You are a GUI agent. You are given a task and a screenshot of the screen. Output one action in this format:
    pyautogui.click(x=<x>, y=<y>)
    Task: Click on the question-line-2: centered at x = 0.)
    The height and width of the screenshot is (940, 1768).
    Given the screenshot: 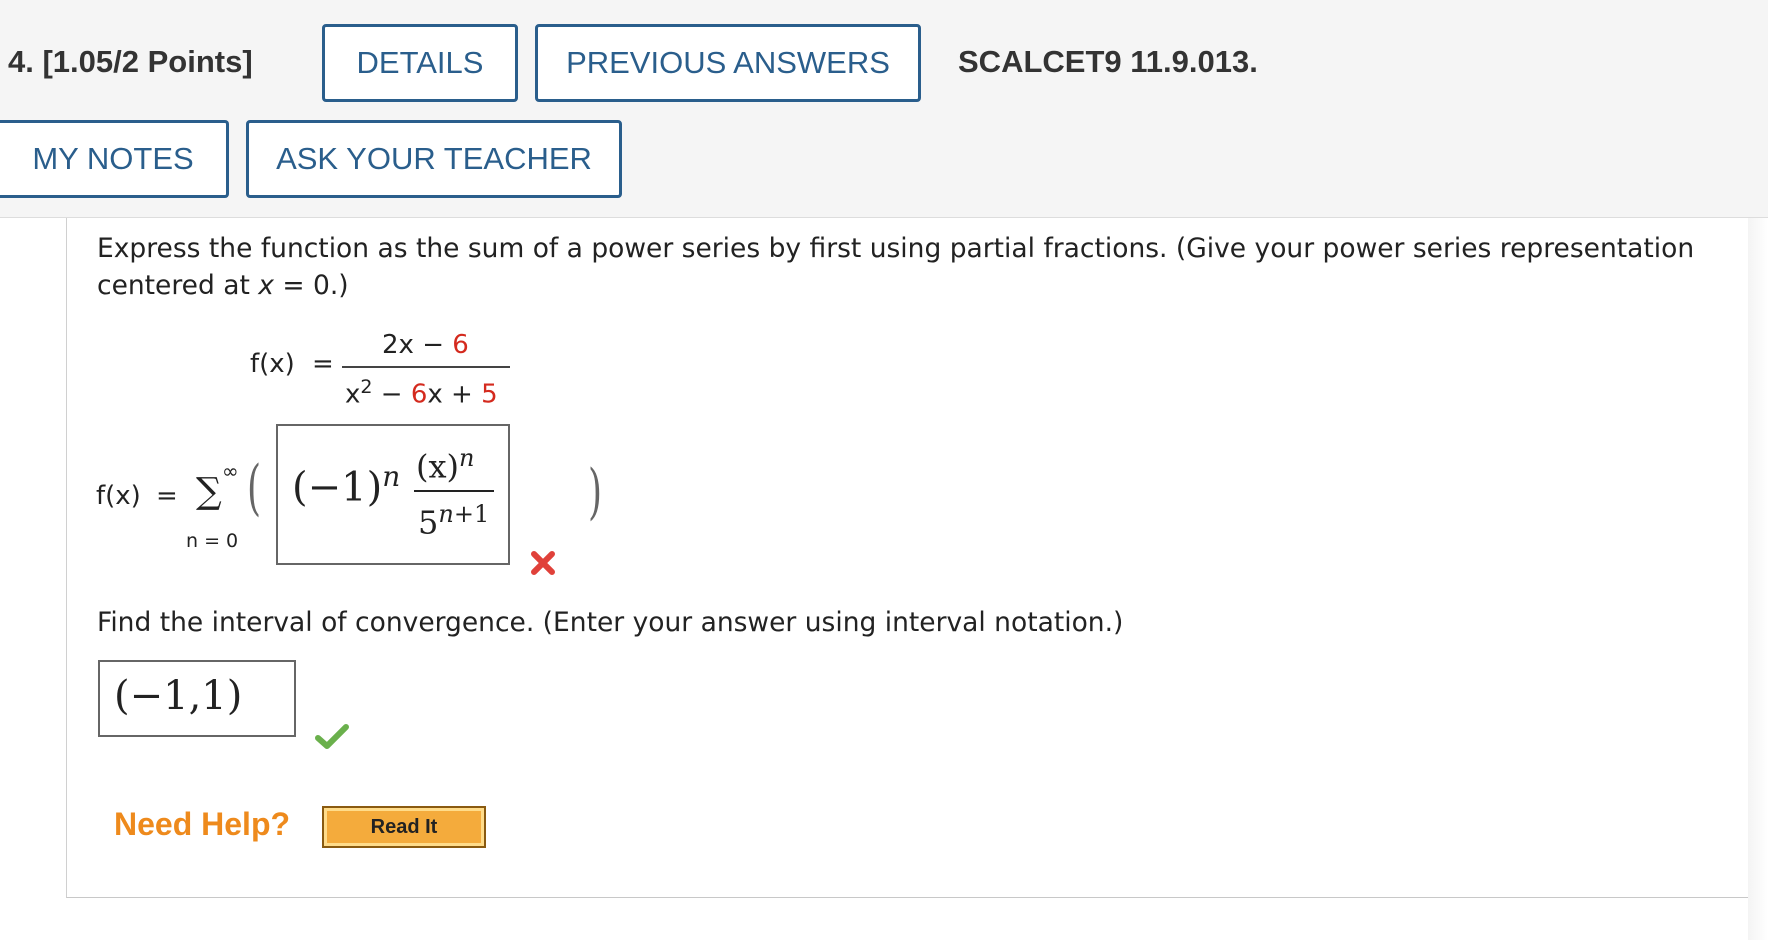 What is the action you would take?
    pyautogui.click(x=223, y=285)
    